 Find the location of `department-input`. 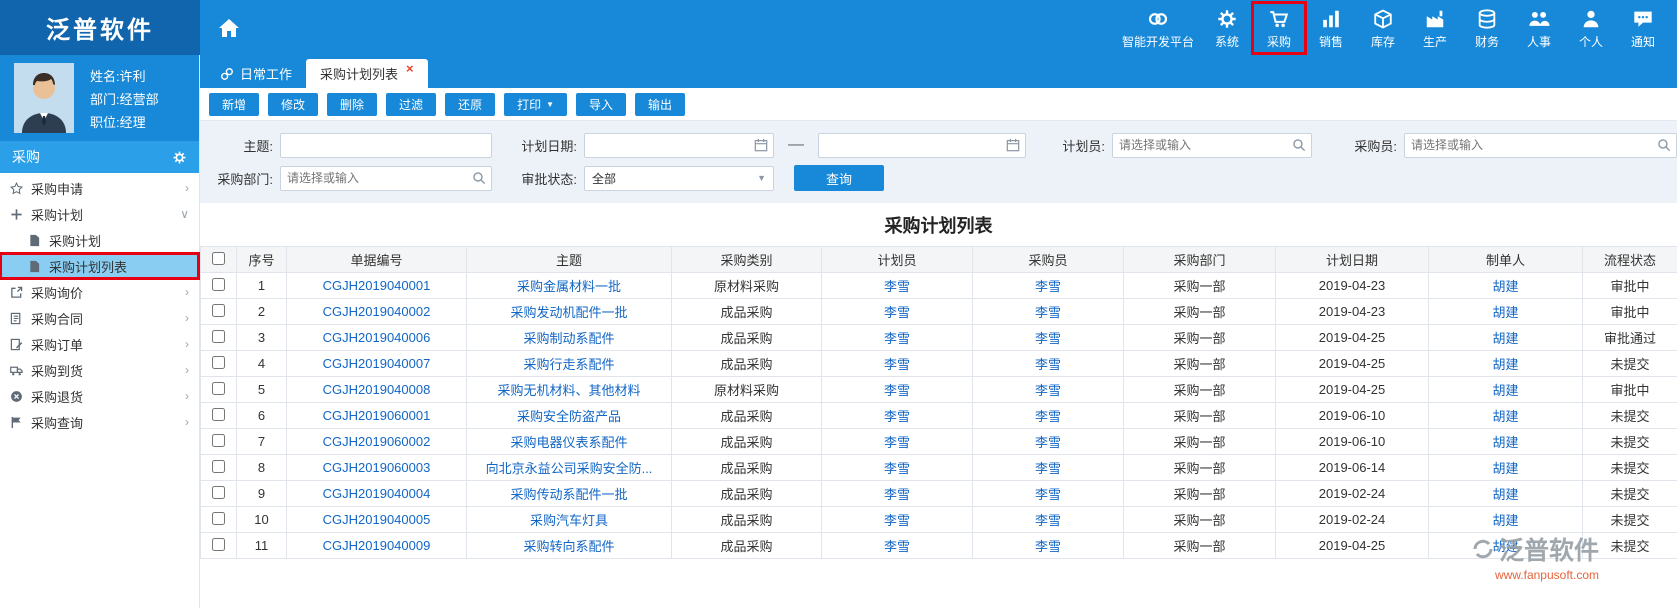

department-input is located at coordinates (386, 178).